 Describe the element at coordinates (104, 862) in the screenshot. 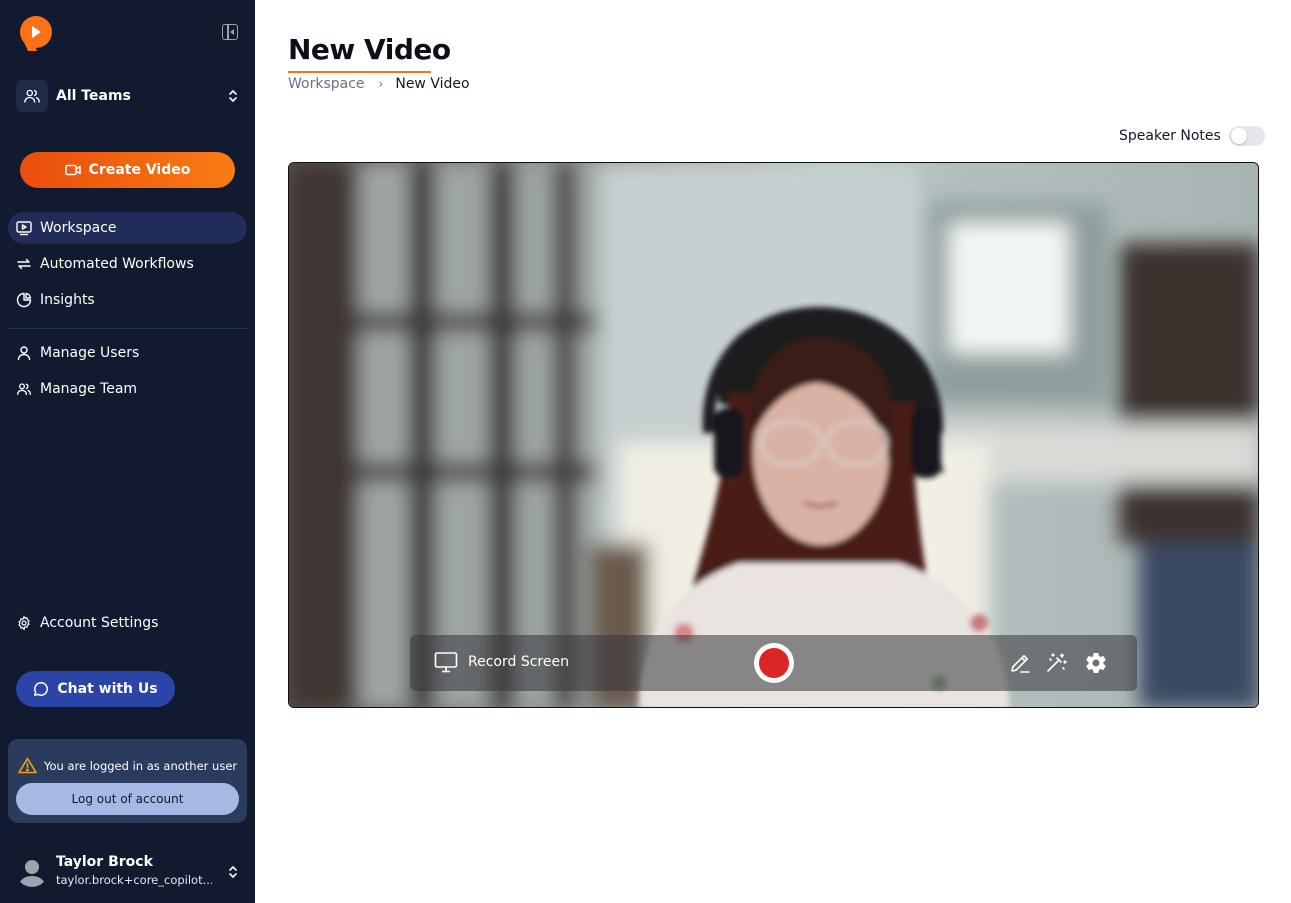

I see `user-name: Taylor Brock` at that location.